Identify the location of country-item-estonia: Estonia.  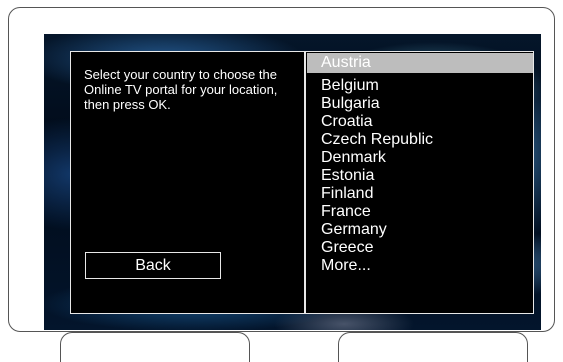
(420, 176).